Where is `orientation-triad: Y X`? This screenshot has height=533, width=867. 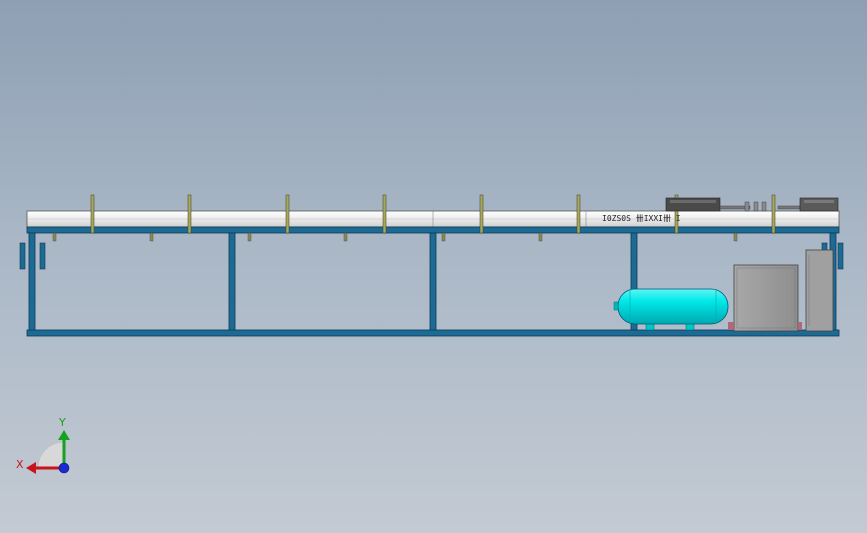 orientation-triad: Y X is located at coordinates (43, 445).